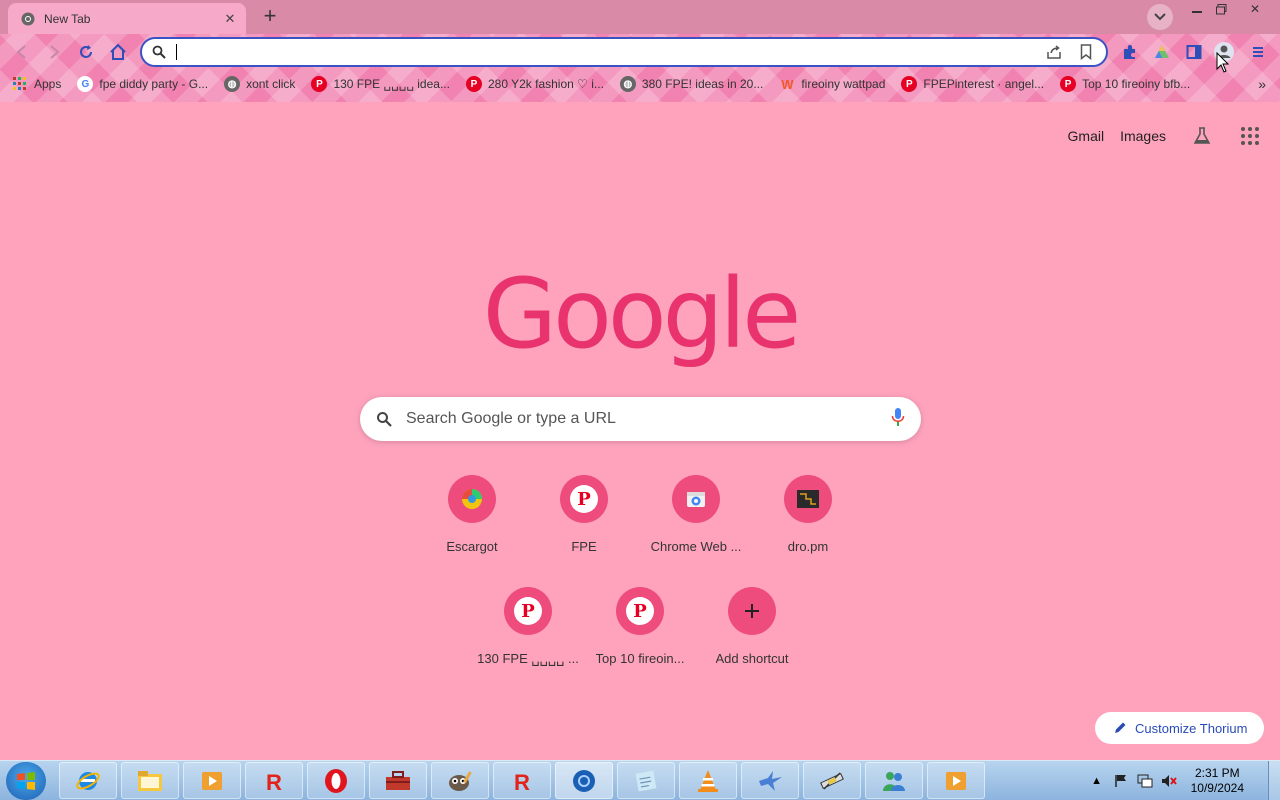  What do you see at coordinates (88, 780) in the screenshot?
I see `taskbar-internet-explorer` at bounding box center [88, 780].